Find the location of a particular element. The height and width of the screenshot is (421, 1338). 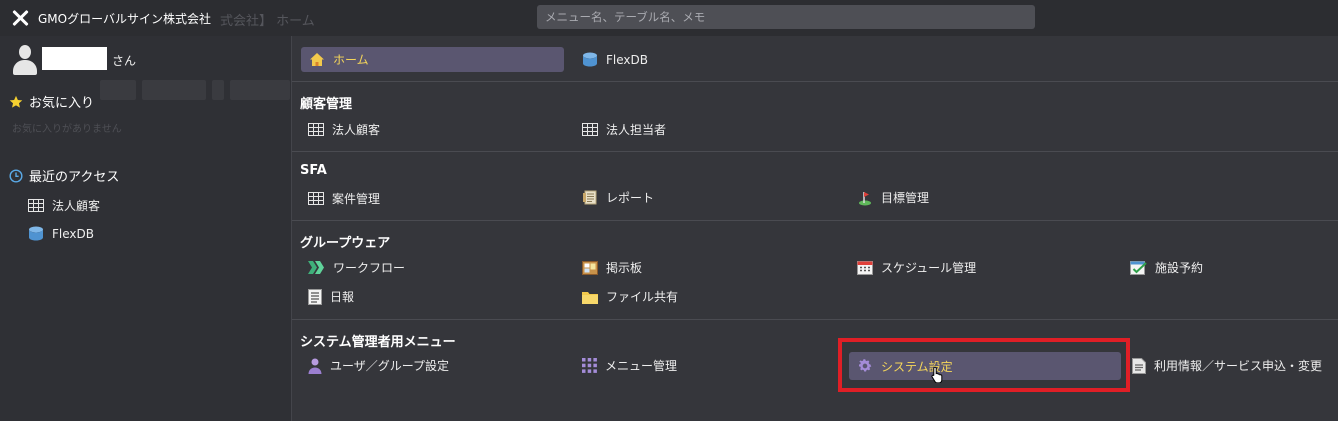

favorites-label: お気に入り is located at coordinates (62, 103).